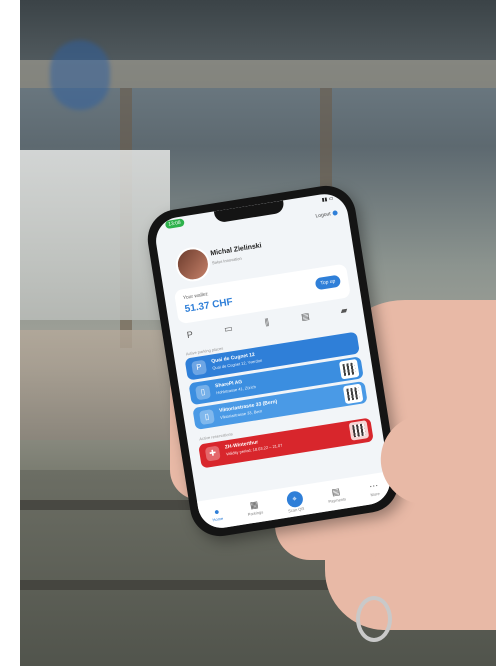  I want to click on logout-label: Logout, so click(323, 215).